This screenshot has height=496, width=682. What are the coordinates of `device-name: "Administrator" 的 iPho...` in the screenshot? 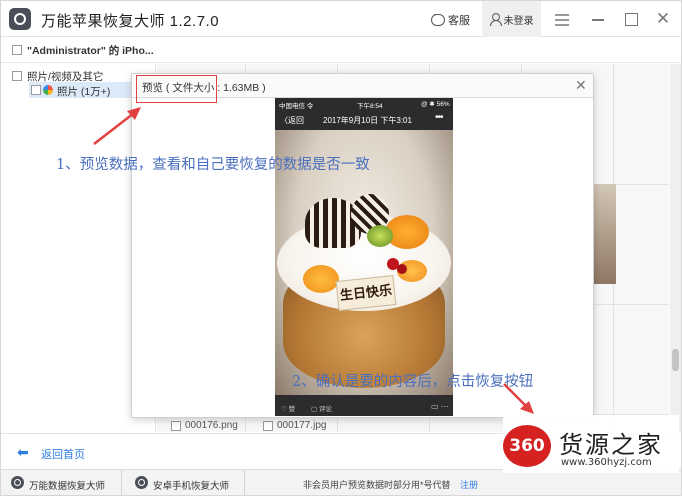 It's located at (90, 51).